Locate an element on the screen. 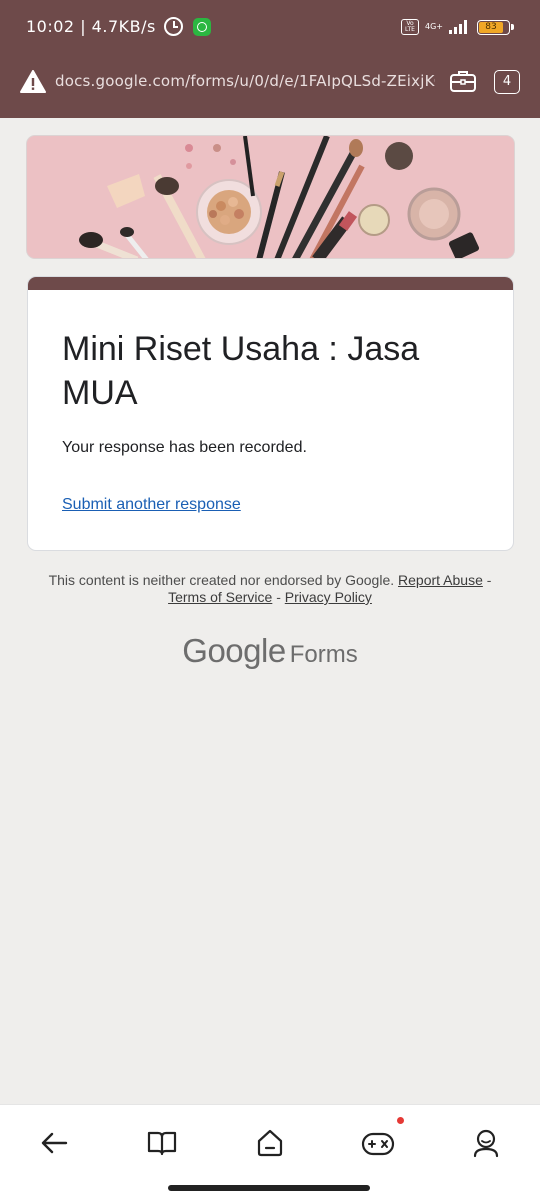 Image resolution: width=540 pixels, height=1200 pixels. network-type: 4G+ is located at coordinates (434, 26).